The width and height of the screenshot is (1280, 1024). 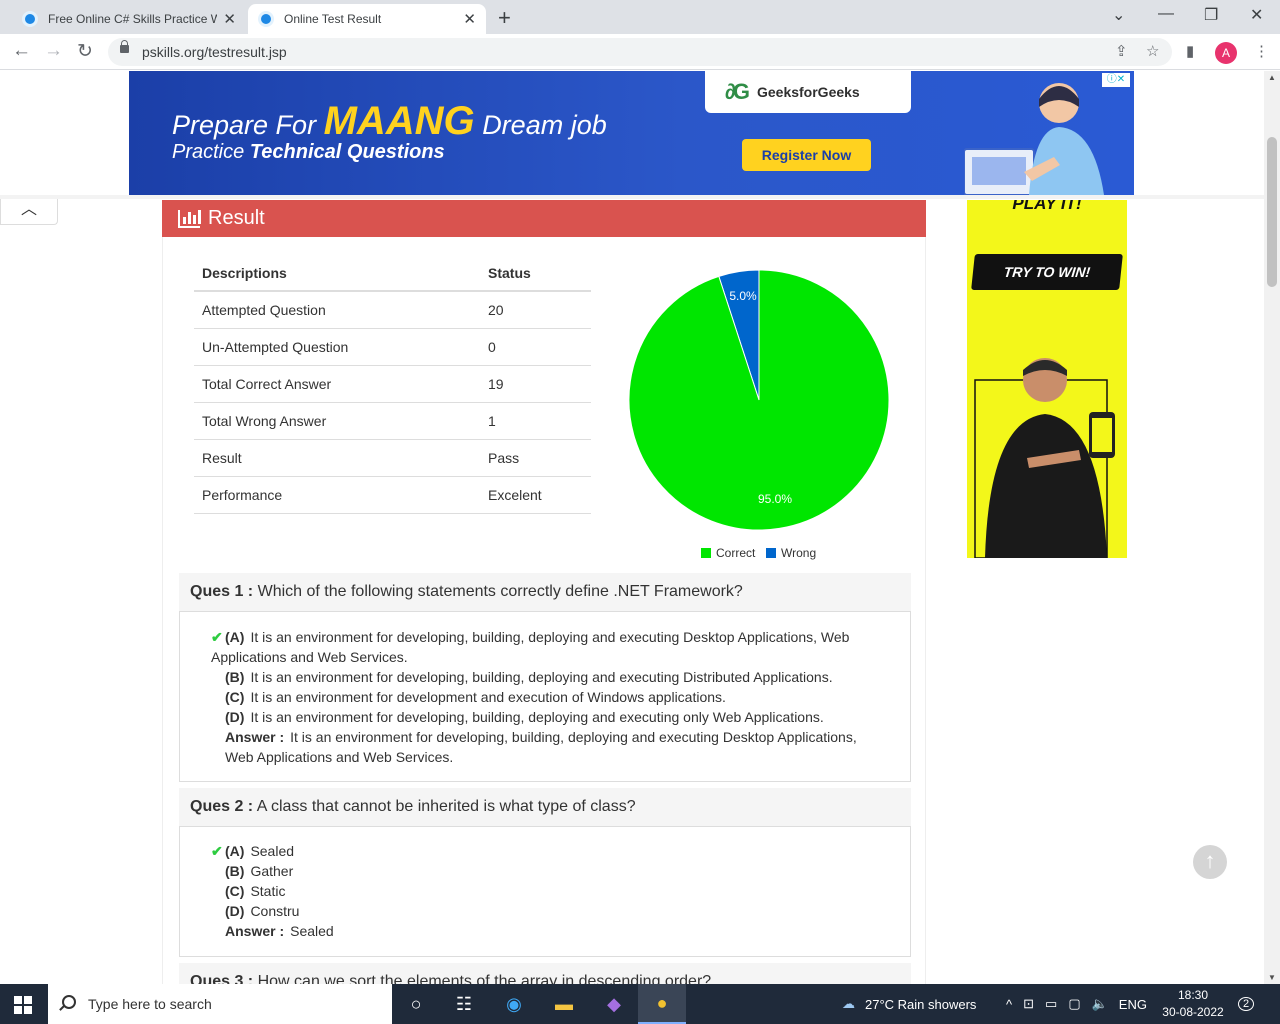 I want to click on minimize-icon: —, so click(x=1166, y=14).